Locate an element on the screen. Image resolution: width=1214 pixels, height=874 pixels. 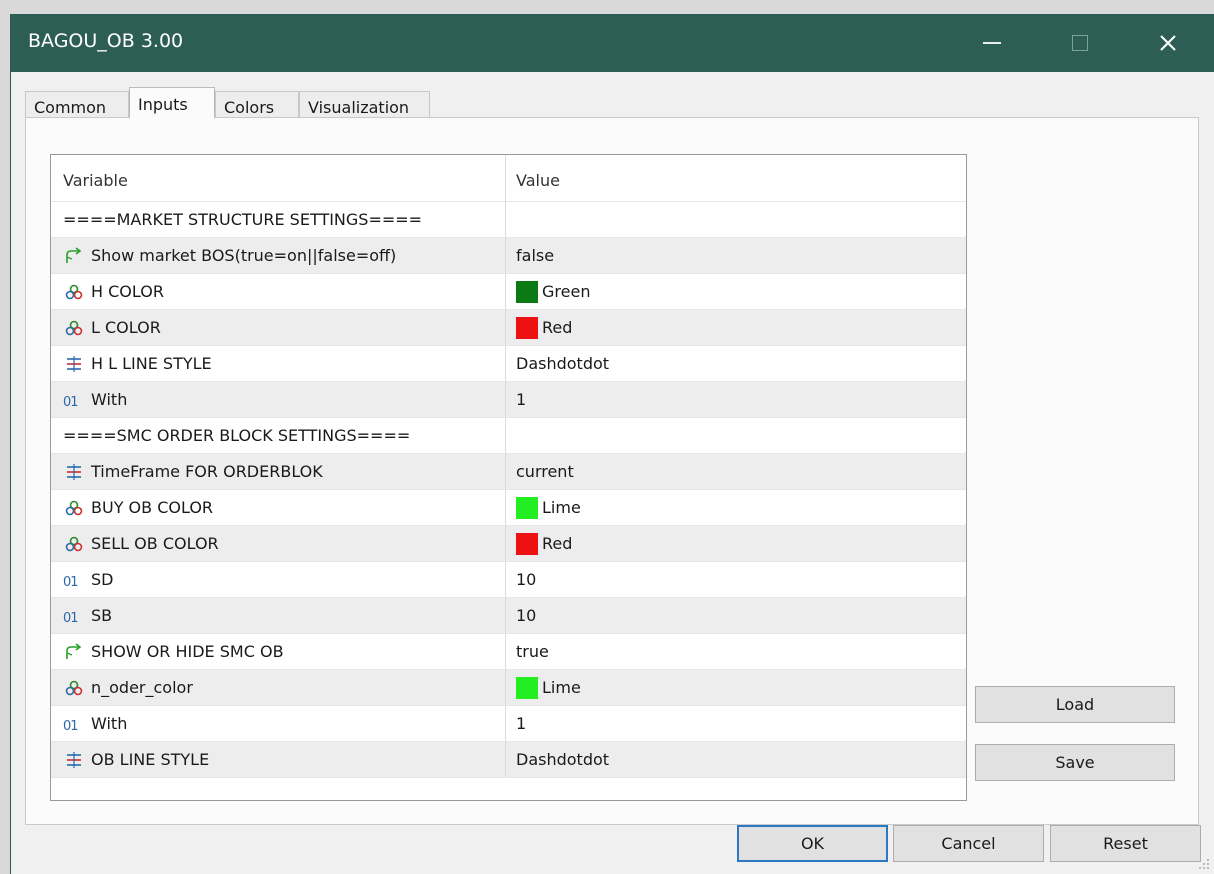
table-row: n_oder_color Lime is located at coordinates (508, 688).